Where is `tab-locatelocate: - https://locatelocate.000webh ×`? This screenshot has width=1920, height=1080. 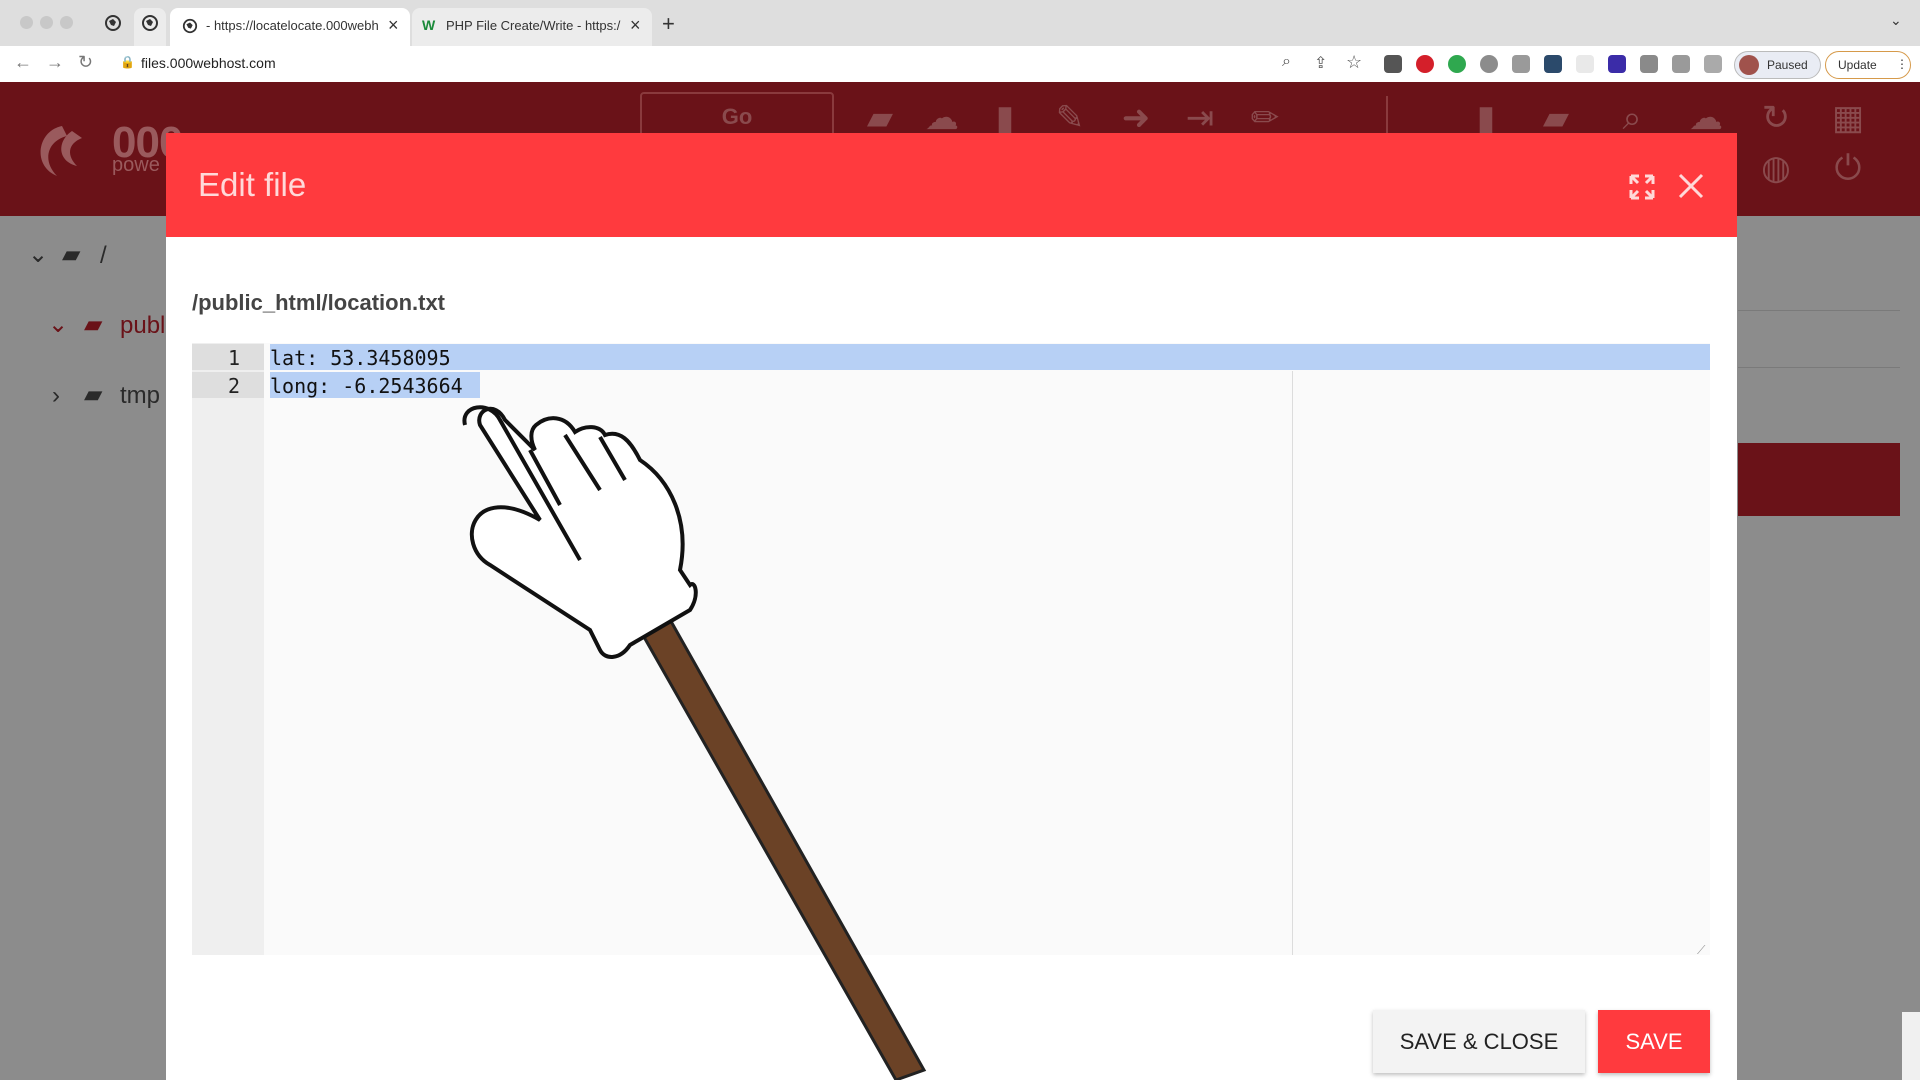 tab-locatelocate: - https://locatelocate.000webh × is located at coordinates (290, 27).